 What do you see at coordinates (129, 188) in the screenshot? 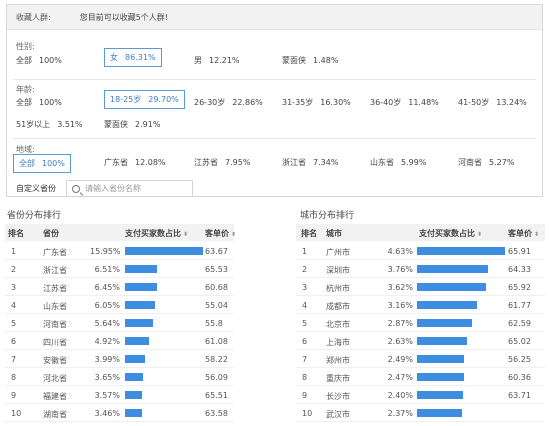
I see `province-search-input: 请输入省份名称` at bounding box center [129, 188].